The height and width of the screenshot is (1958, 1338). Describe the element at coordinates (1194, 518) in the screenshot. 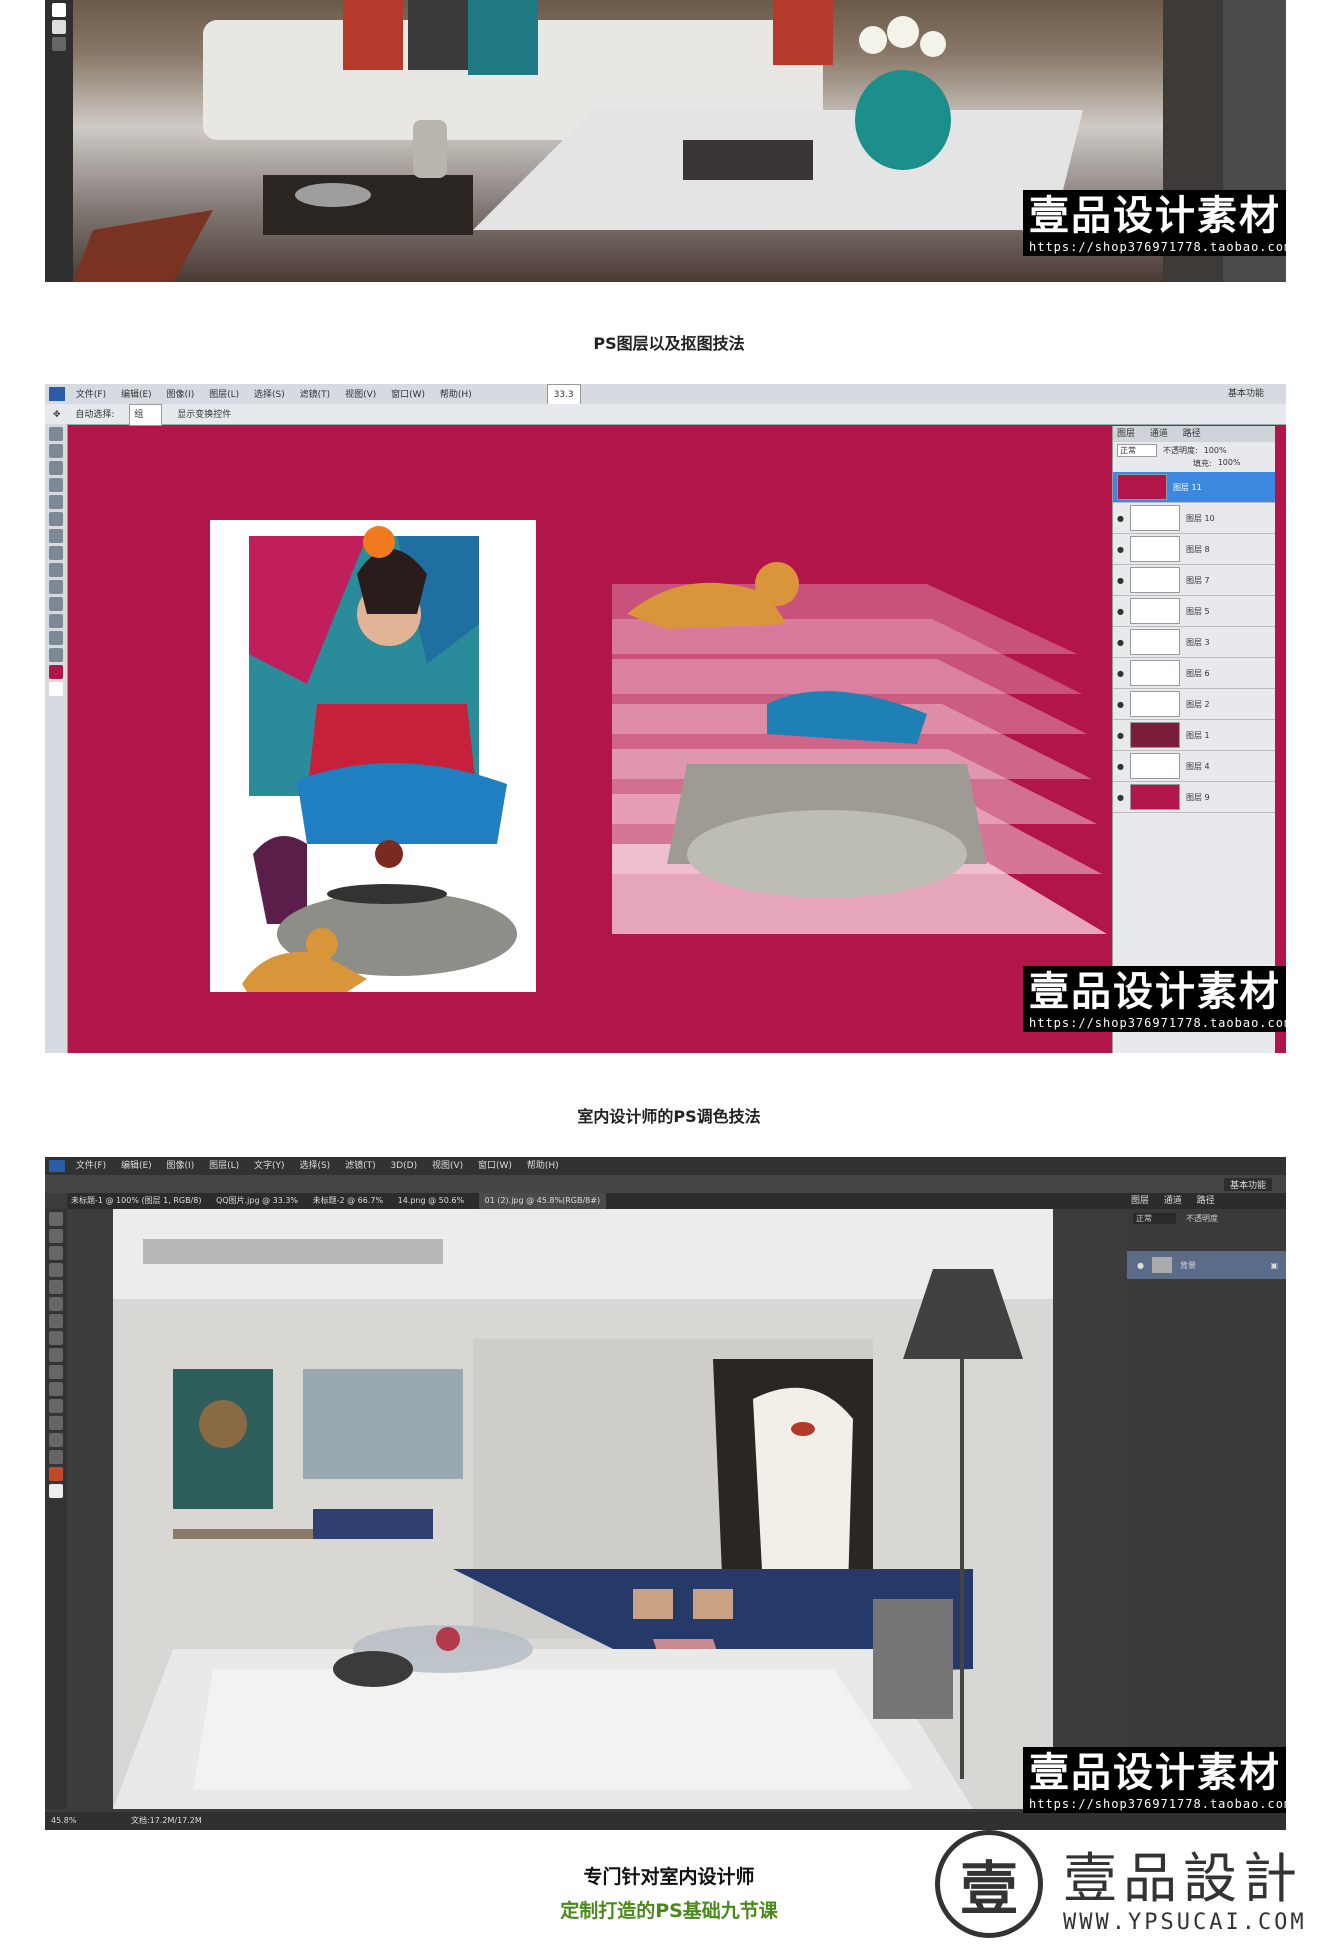

I see `layer-row: ● 图层 10` at that location.